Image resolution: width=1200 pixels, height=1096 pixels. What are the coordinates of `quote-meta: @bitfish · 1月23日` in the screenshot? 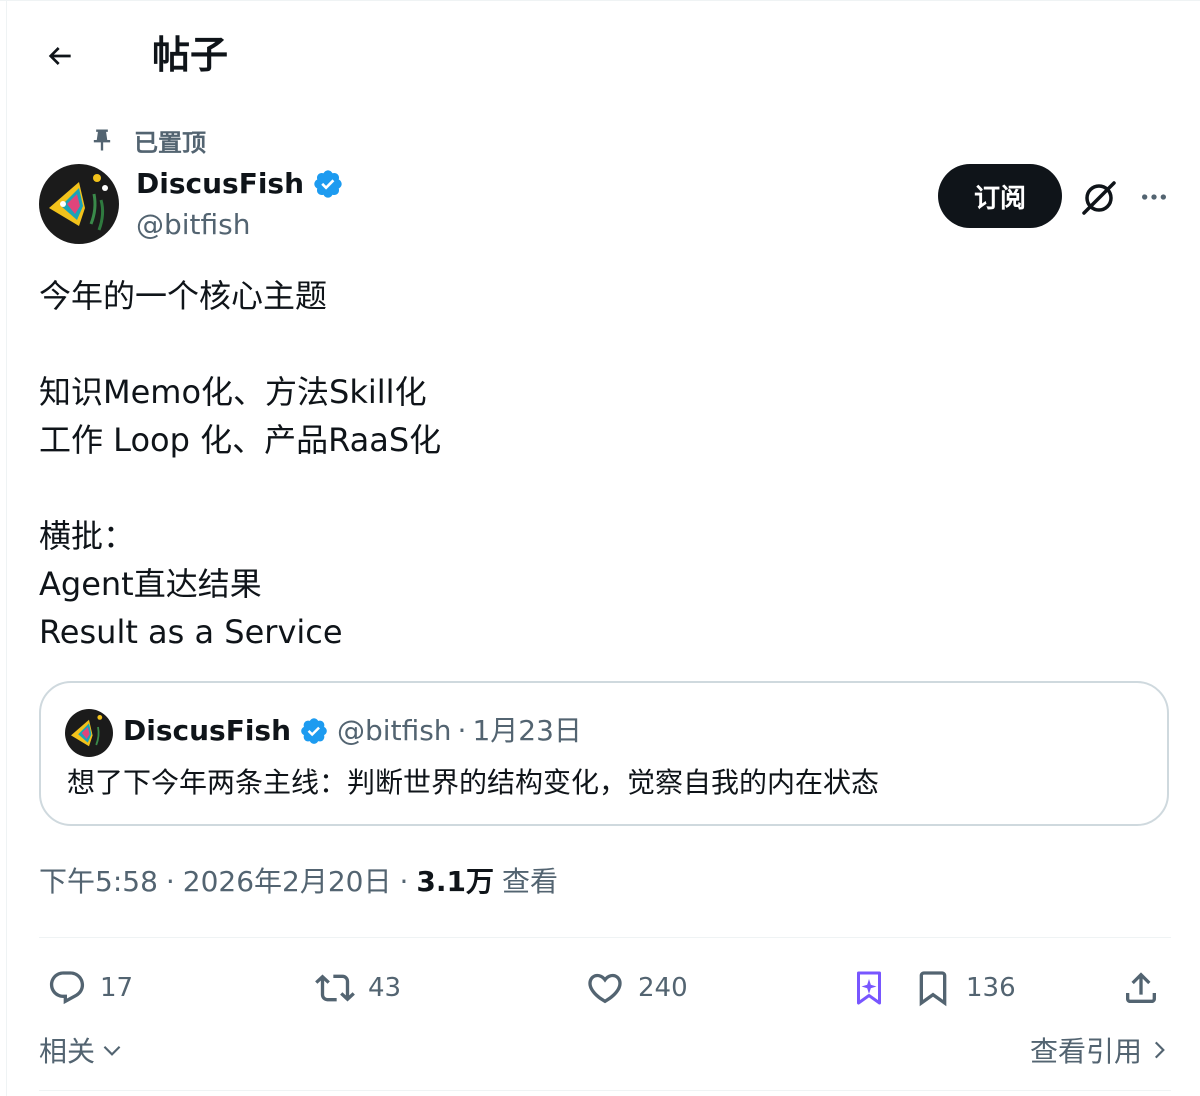 It's located at (459, 731).